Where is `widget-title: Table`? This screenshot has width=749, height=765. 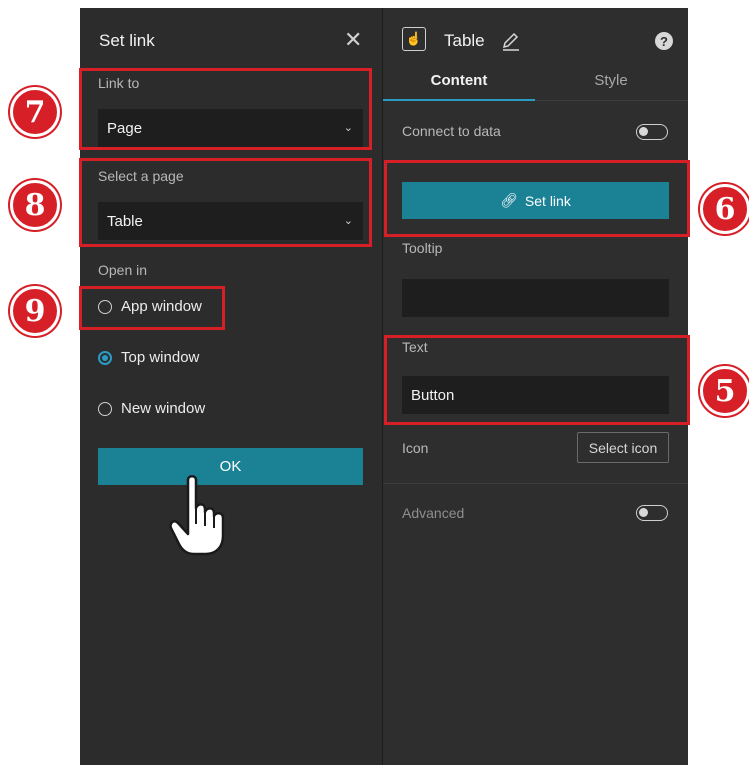 widget-title: Table is located at coordinates (464, 40).